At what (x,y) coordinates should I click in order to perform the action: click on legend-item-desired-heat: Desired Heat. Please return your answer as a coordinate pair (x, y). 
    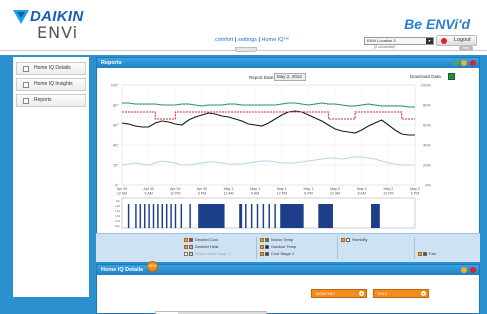
    Looking at the image, I should click on (201, 246).